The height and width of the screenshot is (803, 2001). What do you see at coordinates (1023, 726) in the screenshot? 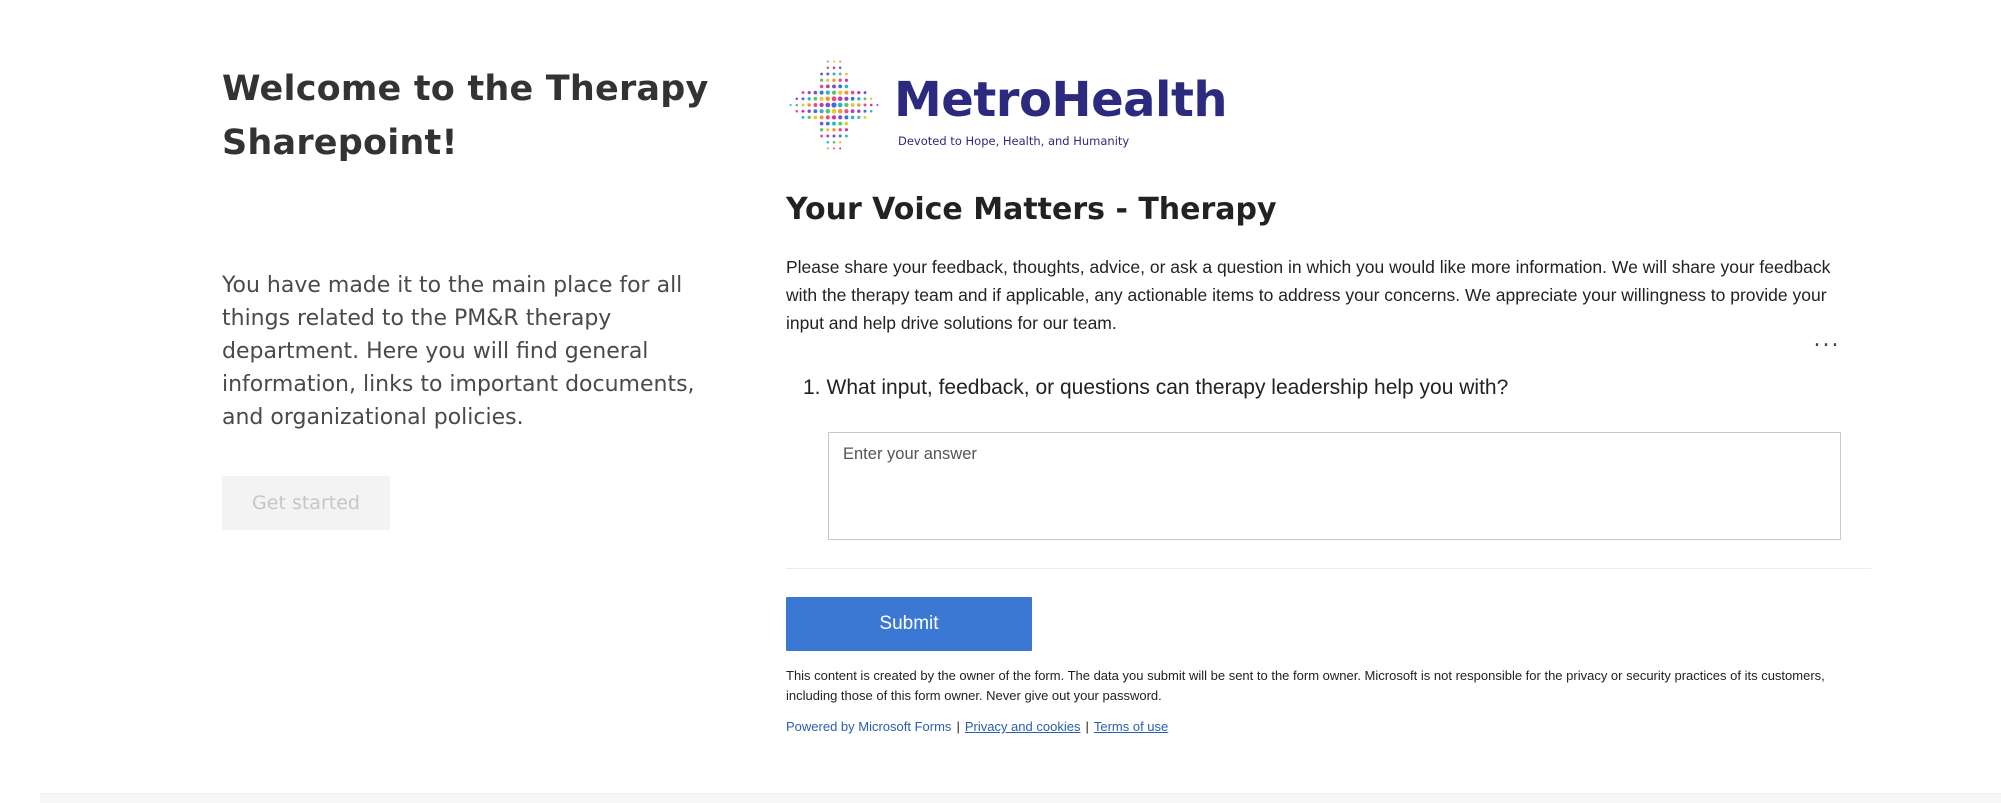
I see `privacy-link: Privacy and cookies` at bounding box center [1023, 726].